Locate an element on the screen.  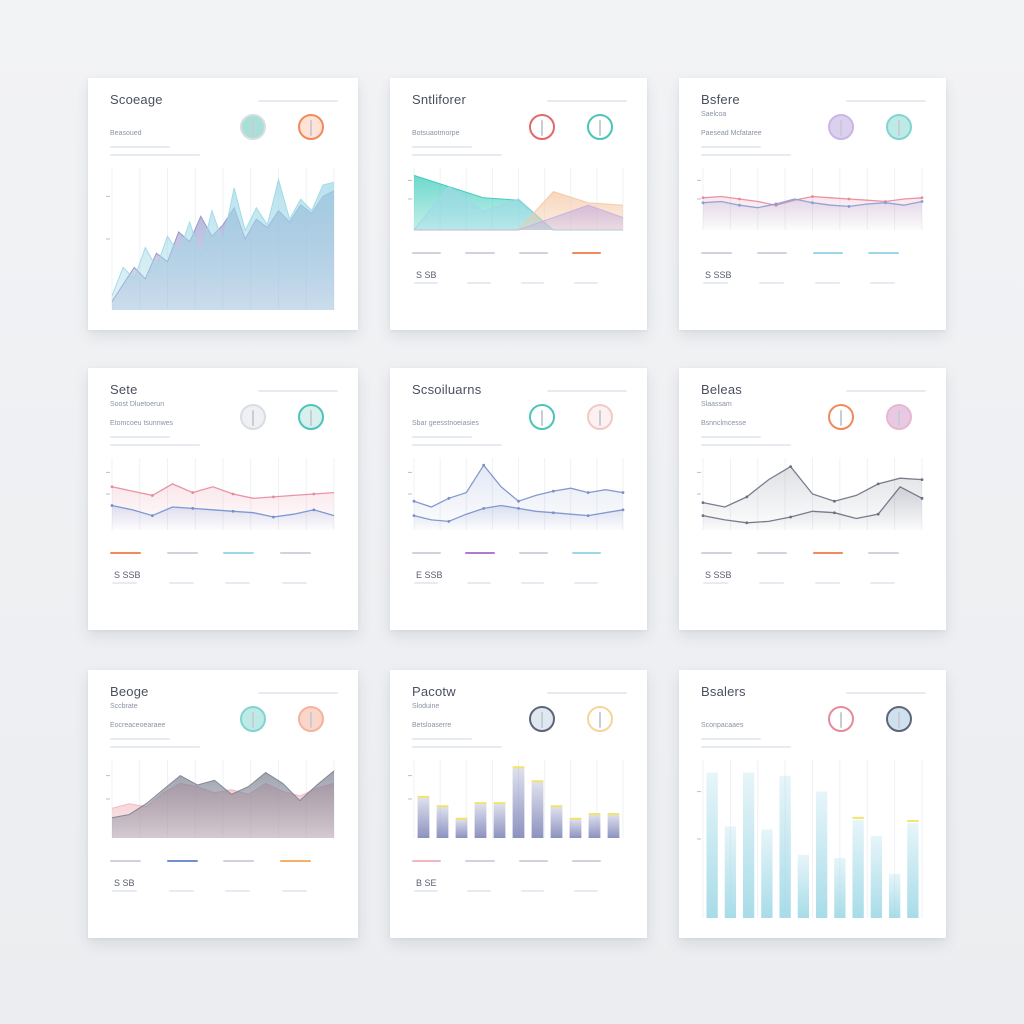
stat-value: B SE is located at coordinates (426, 883).